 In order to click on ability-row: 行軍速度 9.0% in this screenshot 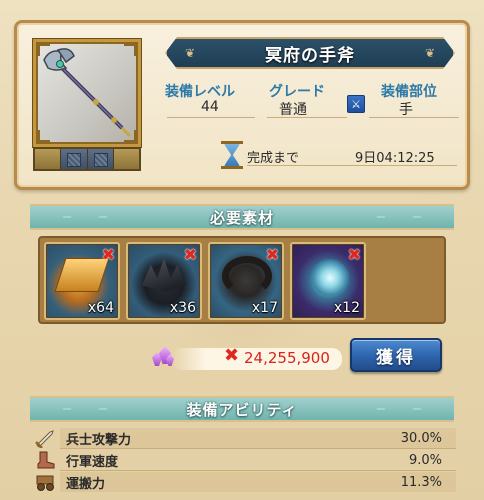, I will do `click(243, 460)`.